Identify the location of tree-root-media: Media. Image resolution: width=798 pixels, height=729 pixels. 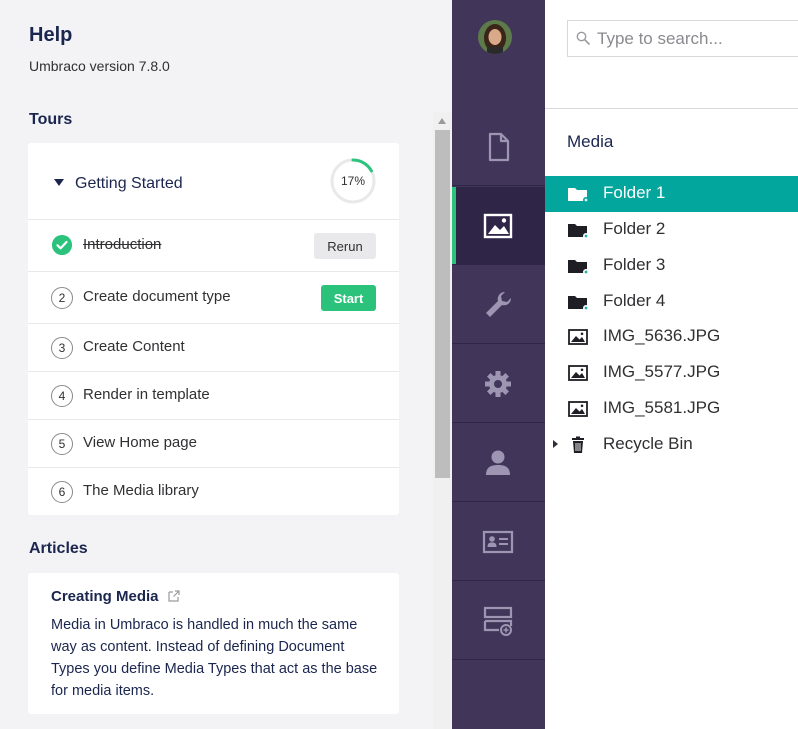
(590, 142).